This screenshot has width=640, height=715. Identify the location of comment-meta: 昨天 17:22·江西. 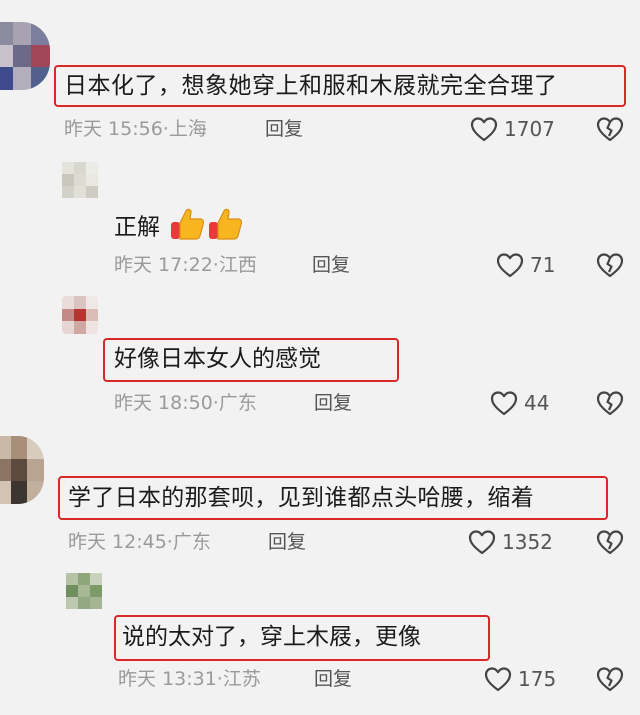
(185, 265).